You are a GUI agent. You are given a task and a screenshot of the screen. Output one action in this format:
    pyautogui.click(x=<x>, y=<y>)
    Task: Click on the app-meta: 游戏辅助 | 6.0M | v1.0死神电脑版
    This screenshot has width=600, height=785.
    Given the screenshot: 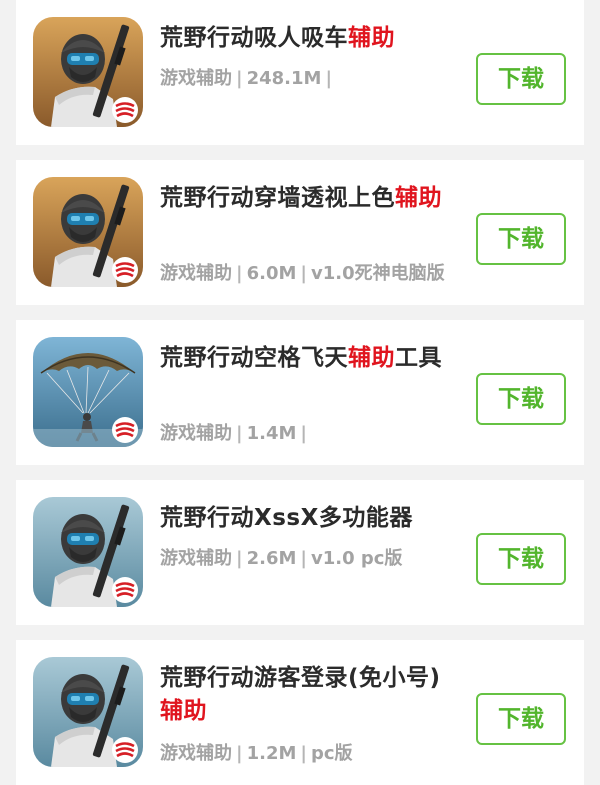 What is the action you would take?
    pyautogui.click(x=302, y=274)
    